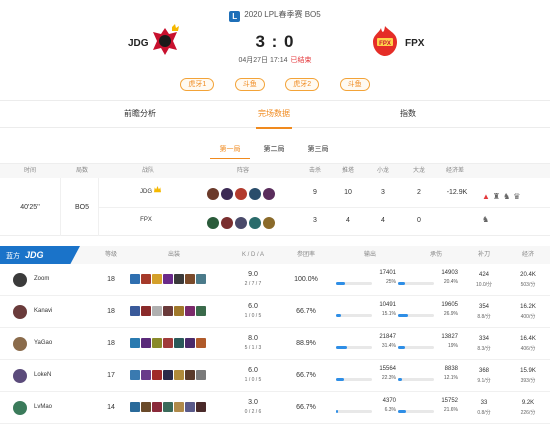  What do you see at coordinates (253, 338) in the screenshot?
I see `kda-ratio: 8.0` at bounding box center [253, 338].